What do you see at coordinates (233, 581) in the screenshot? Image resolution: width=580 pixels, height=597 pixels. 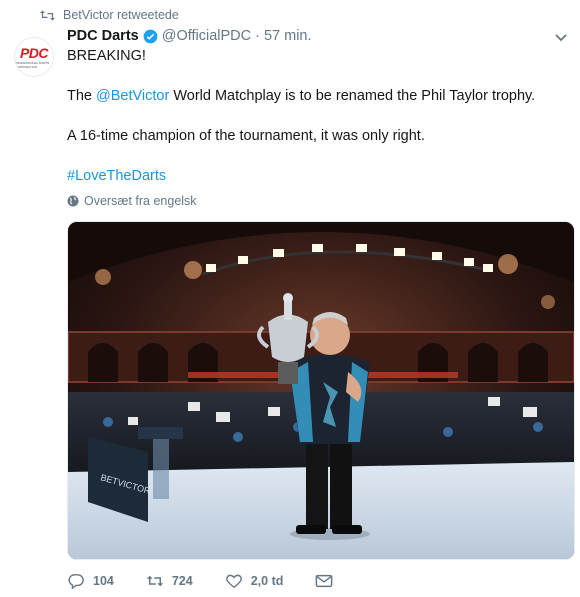 I see `heart-icon` at bounding box center [233, 581].